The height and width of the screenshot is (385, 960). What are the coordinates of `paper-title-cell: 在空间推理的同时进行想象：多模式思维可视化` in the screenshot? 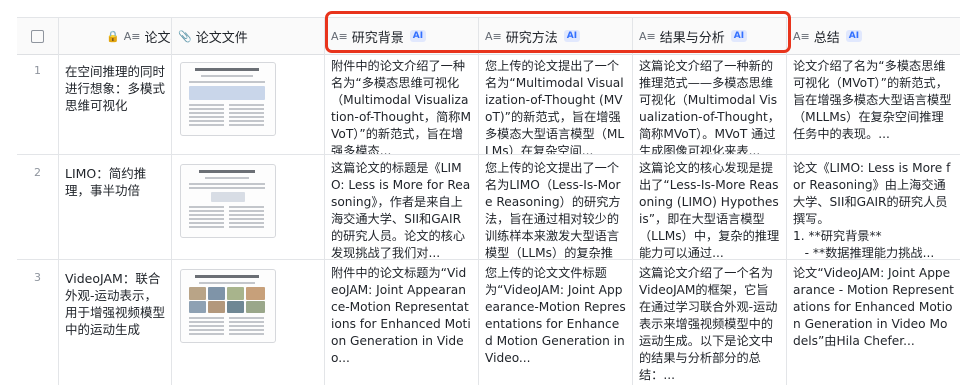 It's located at (115, 103).